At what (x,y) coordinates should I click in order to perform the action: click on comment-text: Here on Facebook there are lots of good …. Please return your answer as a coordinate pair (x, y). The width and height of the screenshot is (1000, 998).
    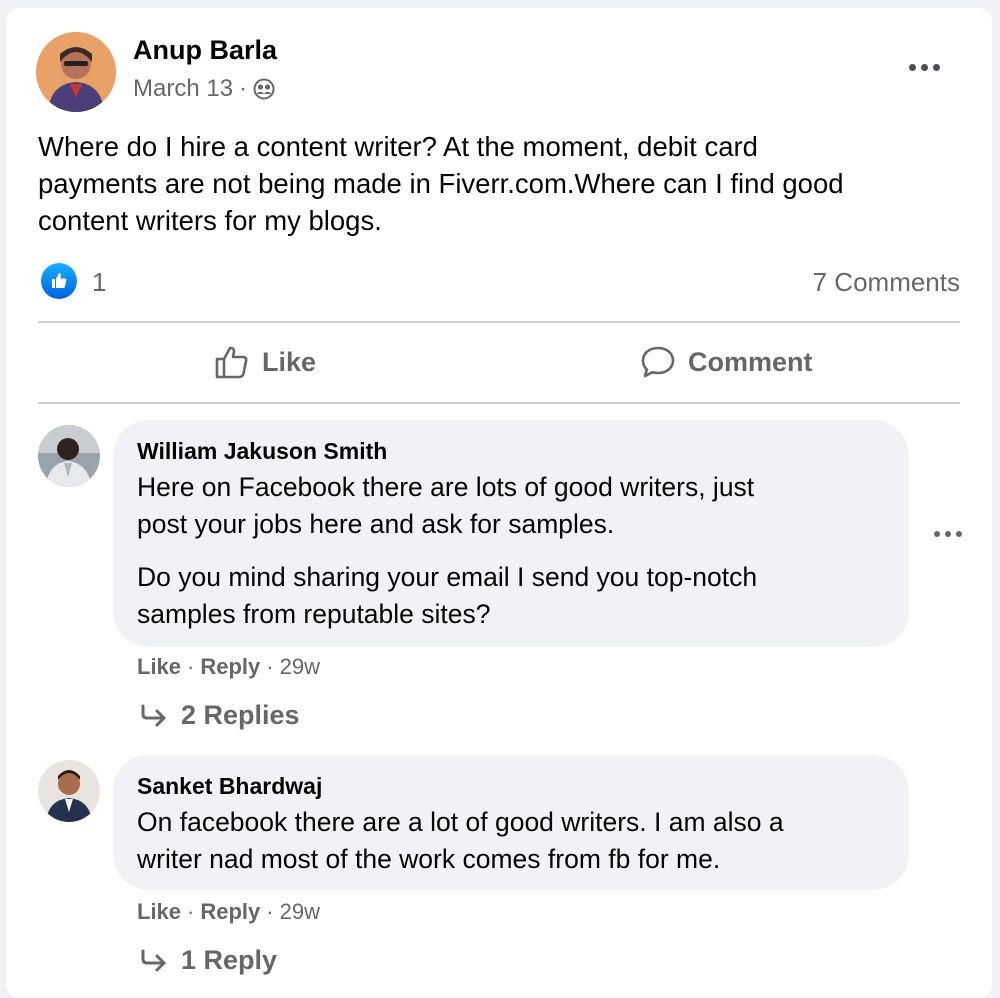
    Looking at the image, I should click on (445, 506).